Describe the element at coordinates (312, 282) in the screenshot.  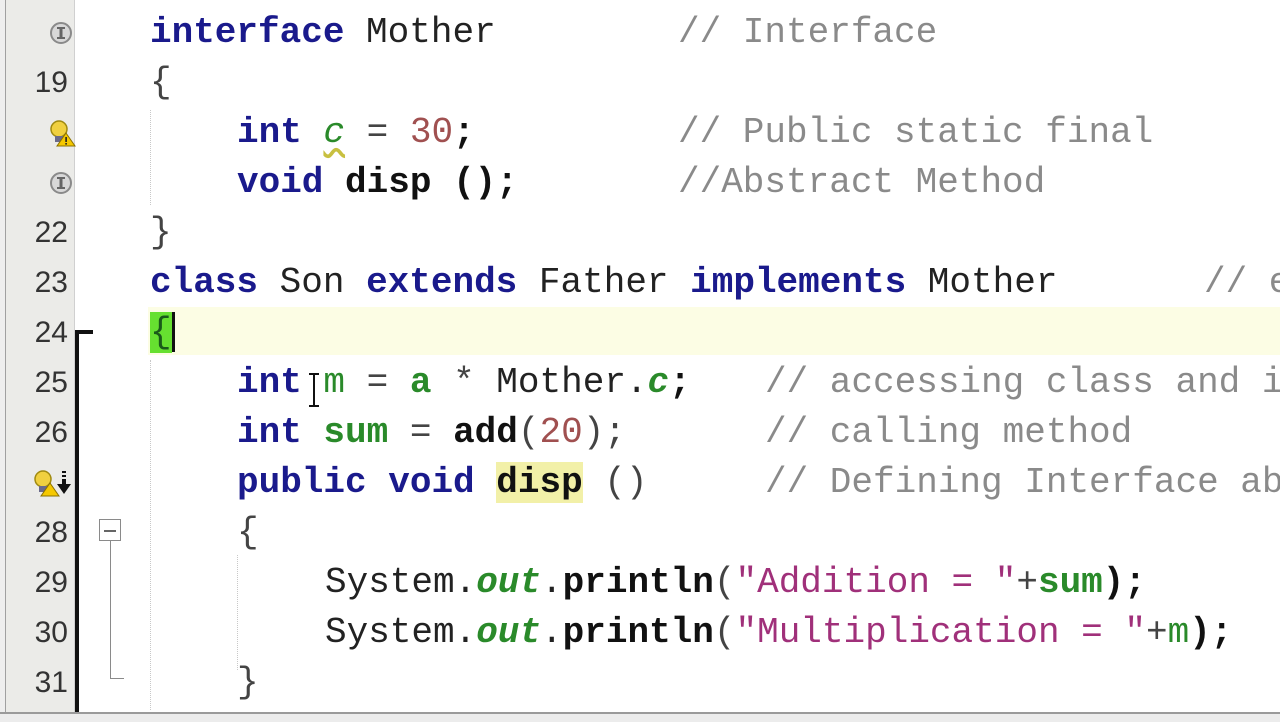
I see `class-name: Son` at that location.